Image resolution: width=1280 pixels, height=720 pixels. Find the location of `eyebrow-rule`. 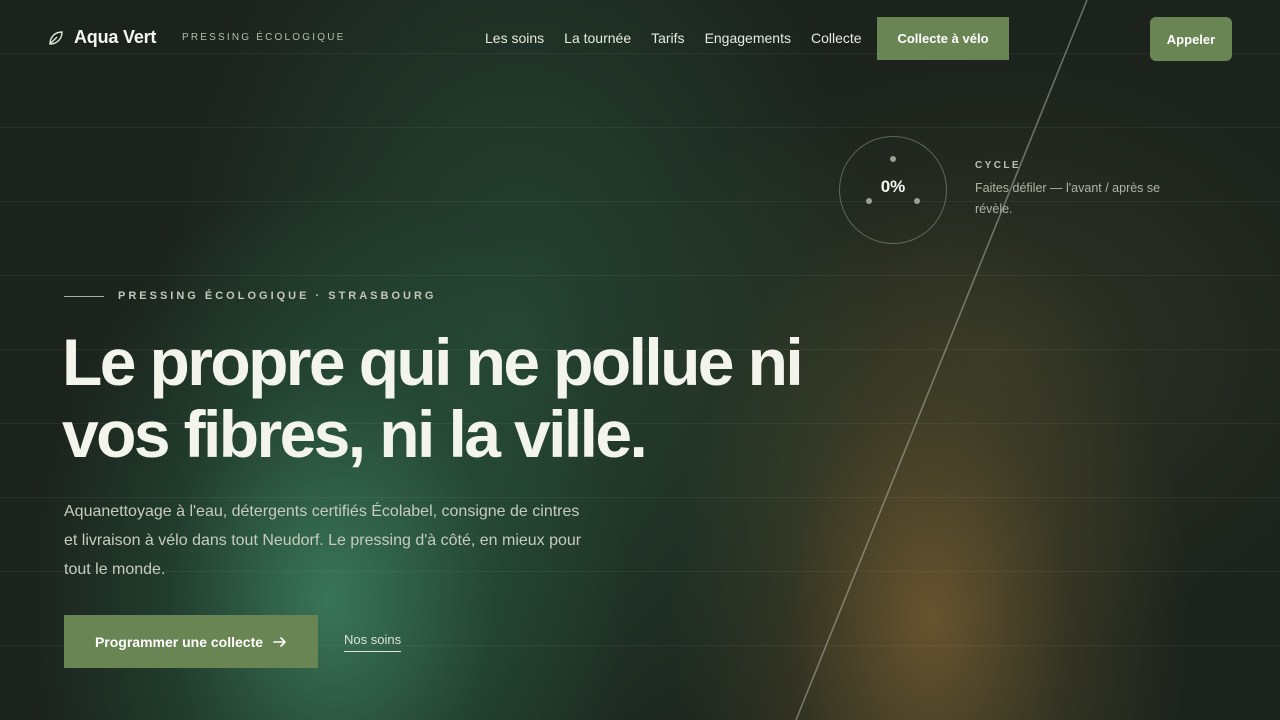

eyebrow-rule is located at coordinates (84, 296).